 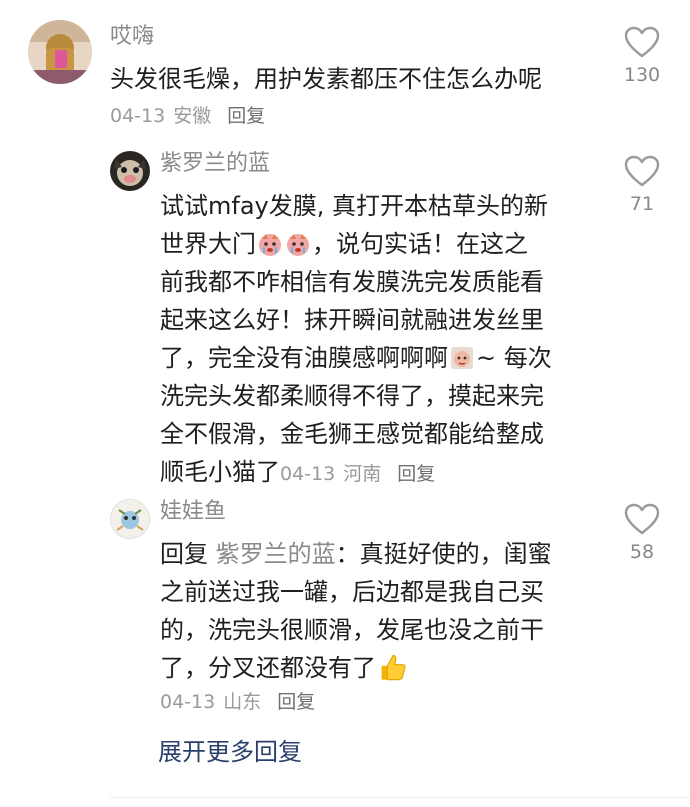 I want to click on text-segment: 了，分叉还都没有了, so click(x=268, y=668).